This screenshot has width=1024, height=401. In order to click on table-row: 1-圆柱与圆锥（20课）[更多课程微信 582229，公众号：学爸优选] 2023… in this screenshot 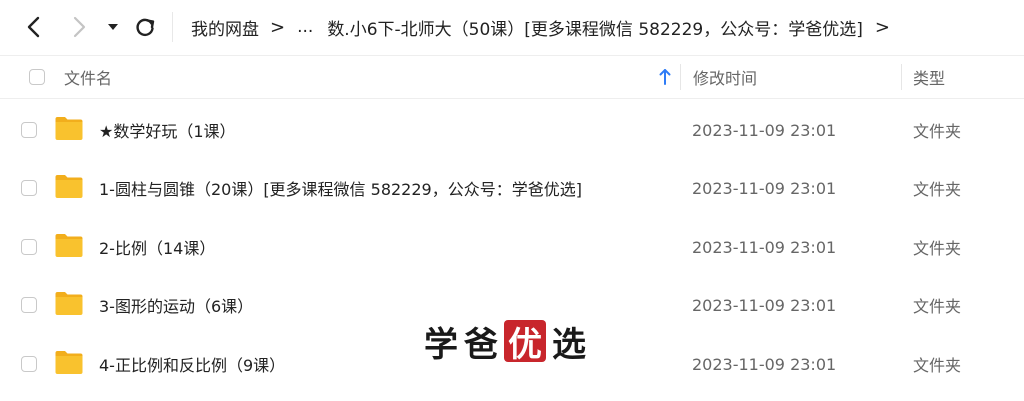, I will do `click(512, 188)`.